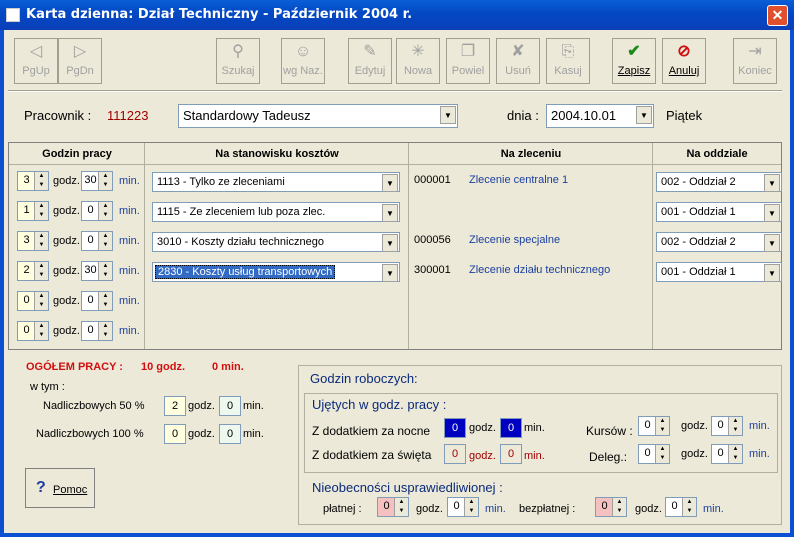 The height and width of the screenshot is (537, 794). Describe the element at coordinates (684, 61) in the screenshot. I see `toolbar-button-anuluj: ⊘ Anuluj` at that location.